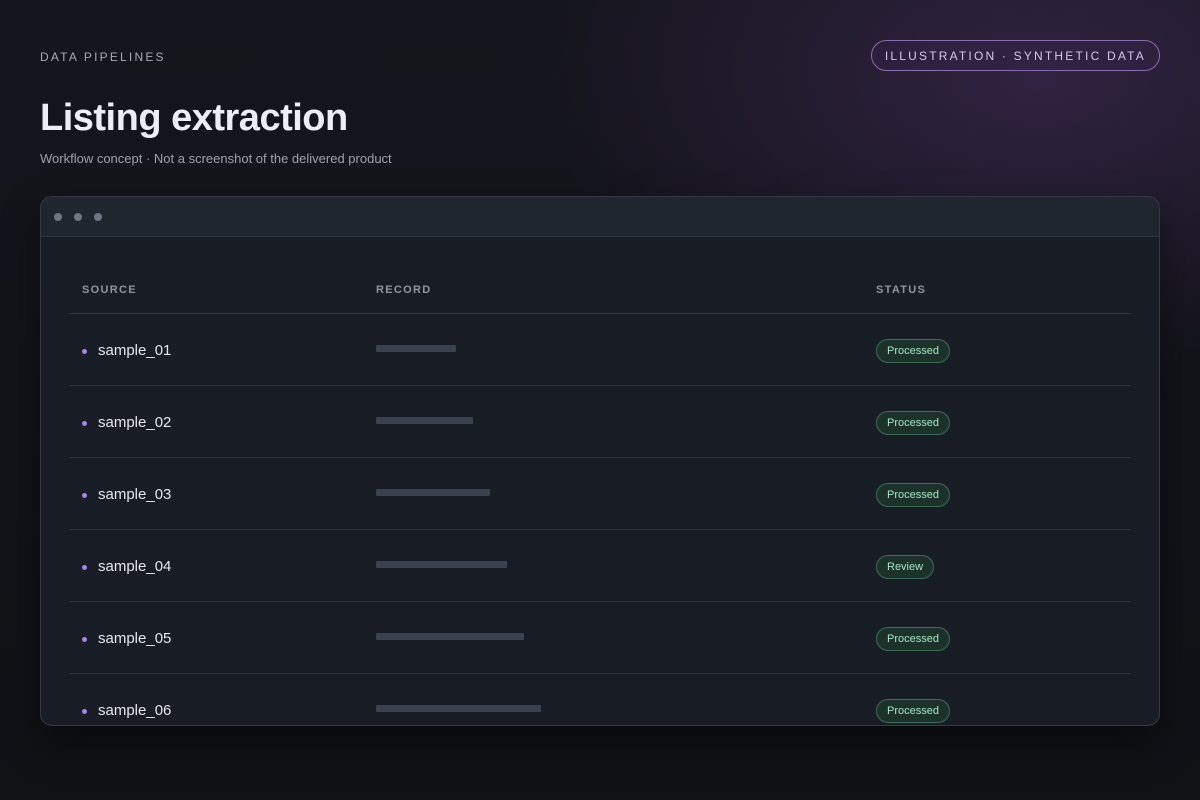 The image size is (1200, 800). I want to click on source-name: sample_05, so click(135, 638).